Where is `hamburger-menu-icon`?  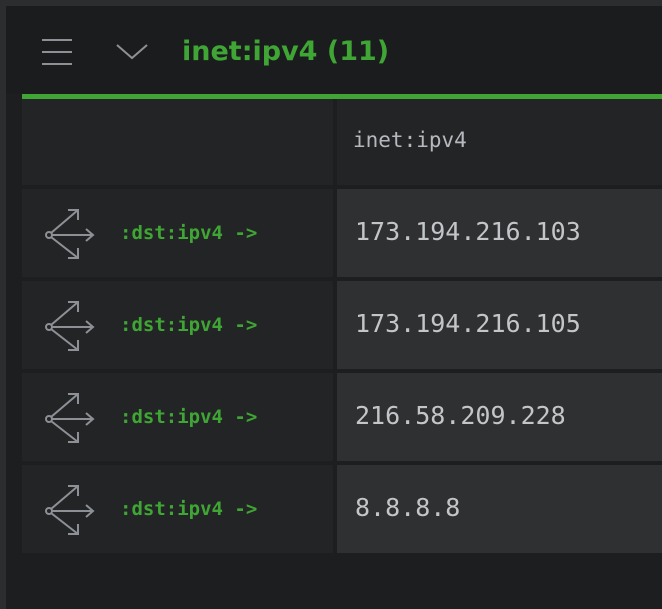 hamburger-menu-icon is located at coordinates (57, 52).